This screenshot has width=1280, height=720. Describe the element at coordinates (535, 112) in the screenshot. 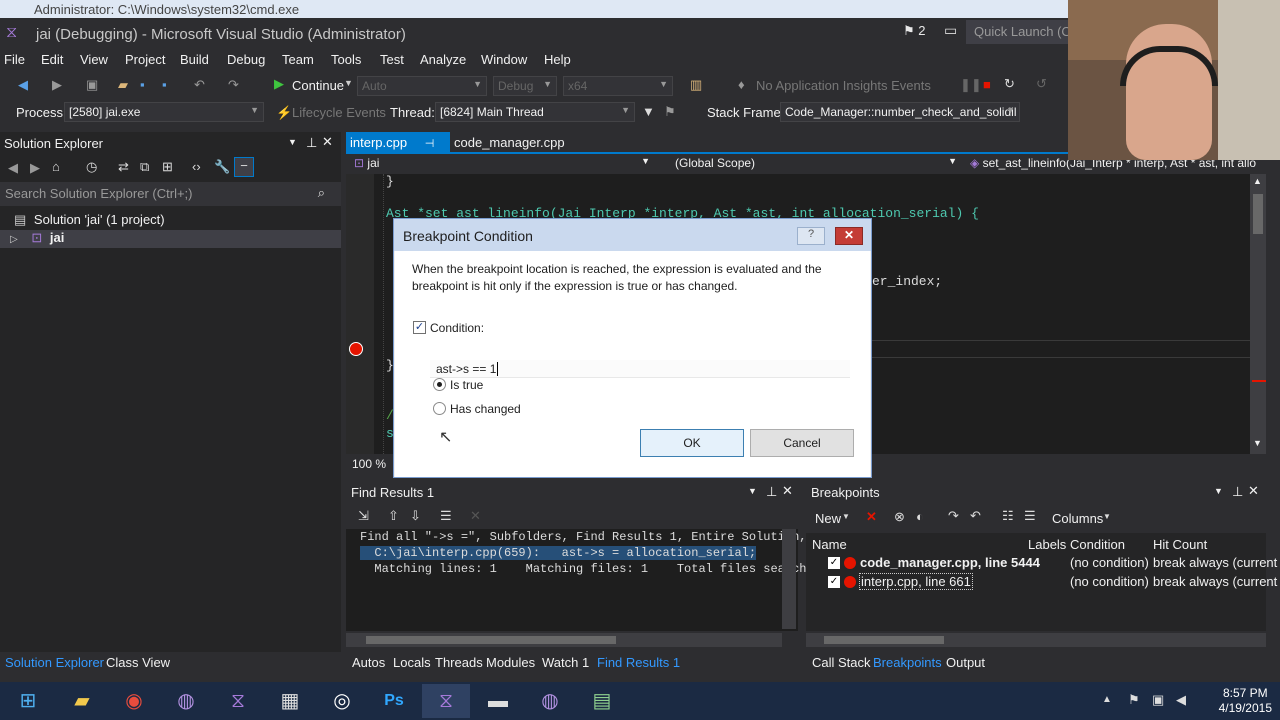

I see `thread-combo: [6824] Main Thread ▼` at that location.